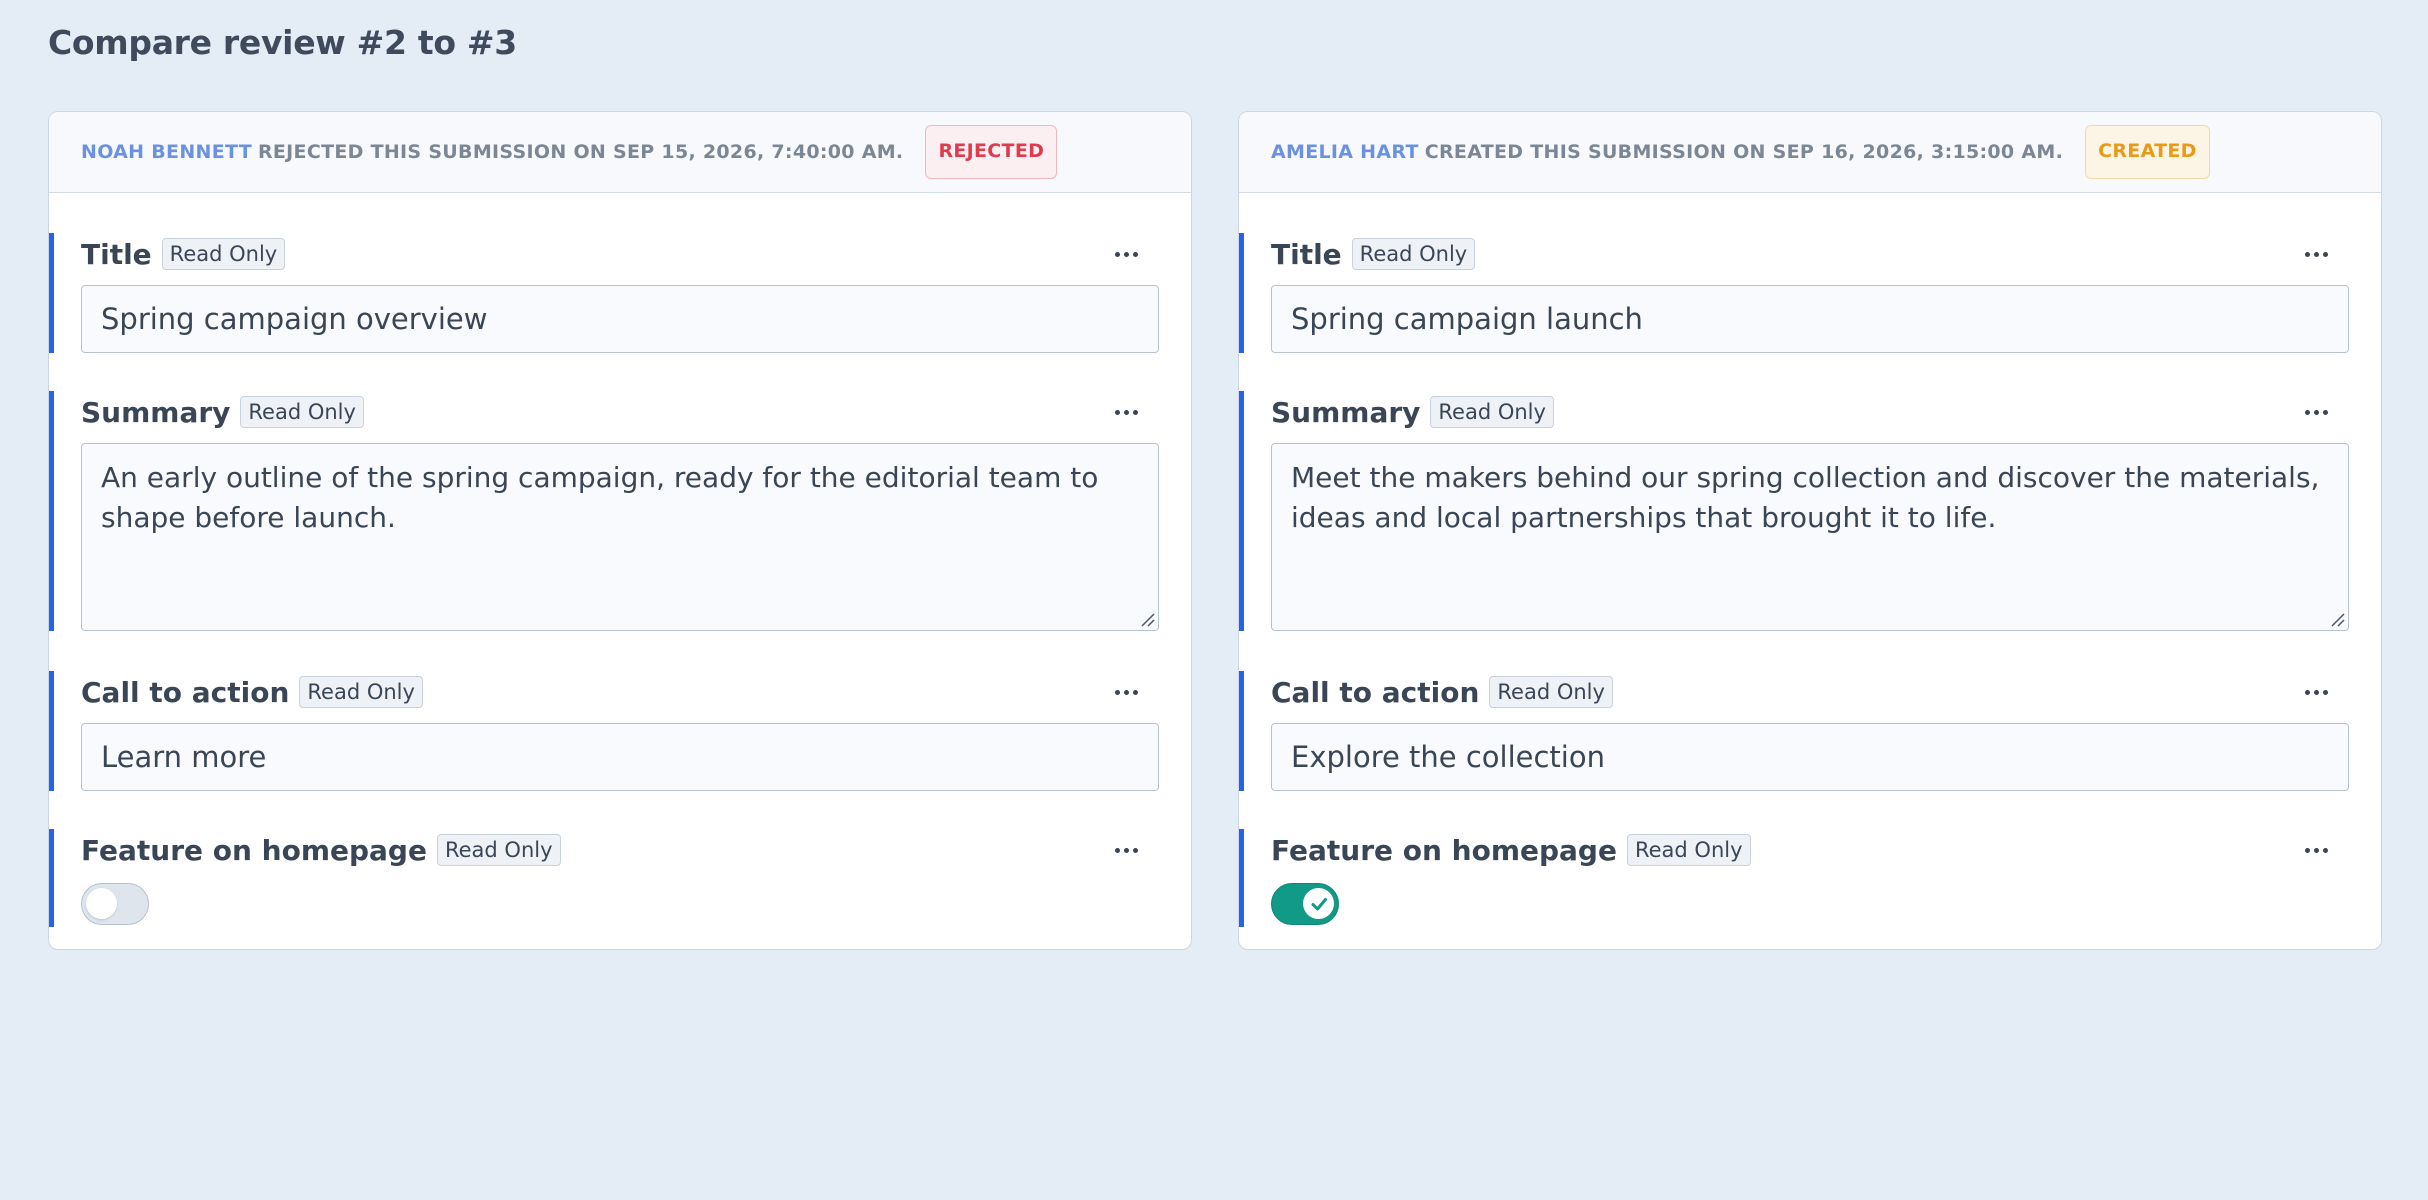 Image resolution: width=2428 pixels, height=1200 pixels. Describe the element at coordinates (1345, 152) in the screenshot. I see `author-link: AMELIA HART` at that location.